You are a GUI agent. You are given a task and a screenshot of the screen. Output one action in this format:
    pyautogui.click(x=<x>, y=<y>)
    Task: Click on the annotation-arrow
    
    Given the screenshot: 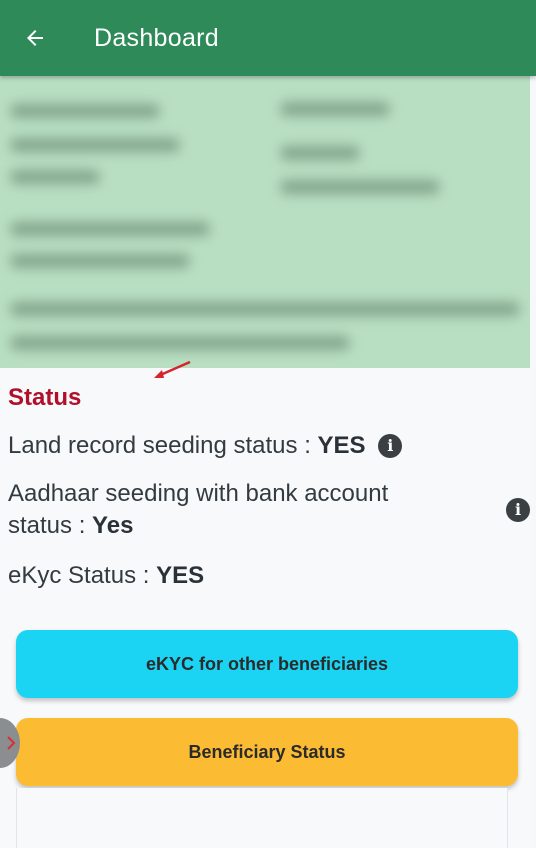 What is the action you would take?
    pyautogui.click(x=172, y=369)
    